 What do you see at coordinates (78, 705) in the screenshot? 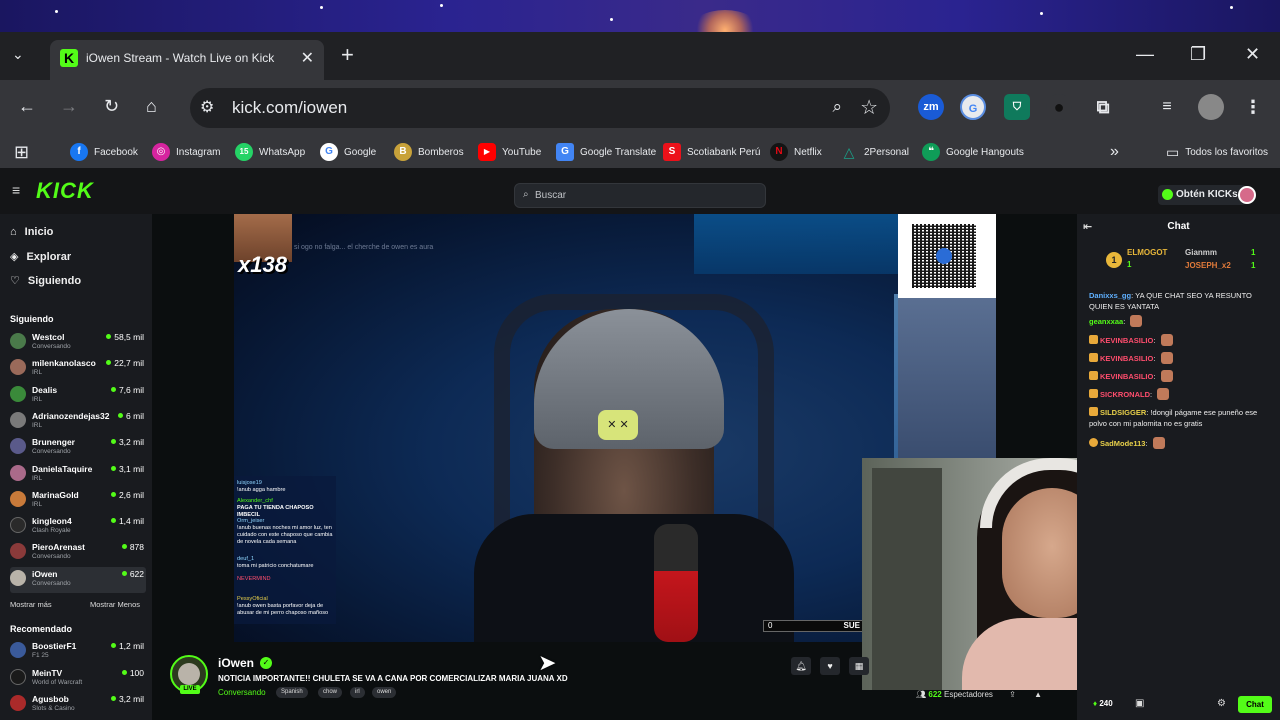
I see `sidebar-channel-agusbob: Agusbob Slots & Casino 3,2 mil` at bounding box center [78, 705].